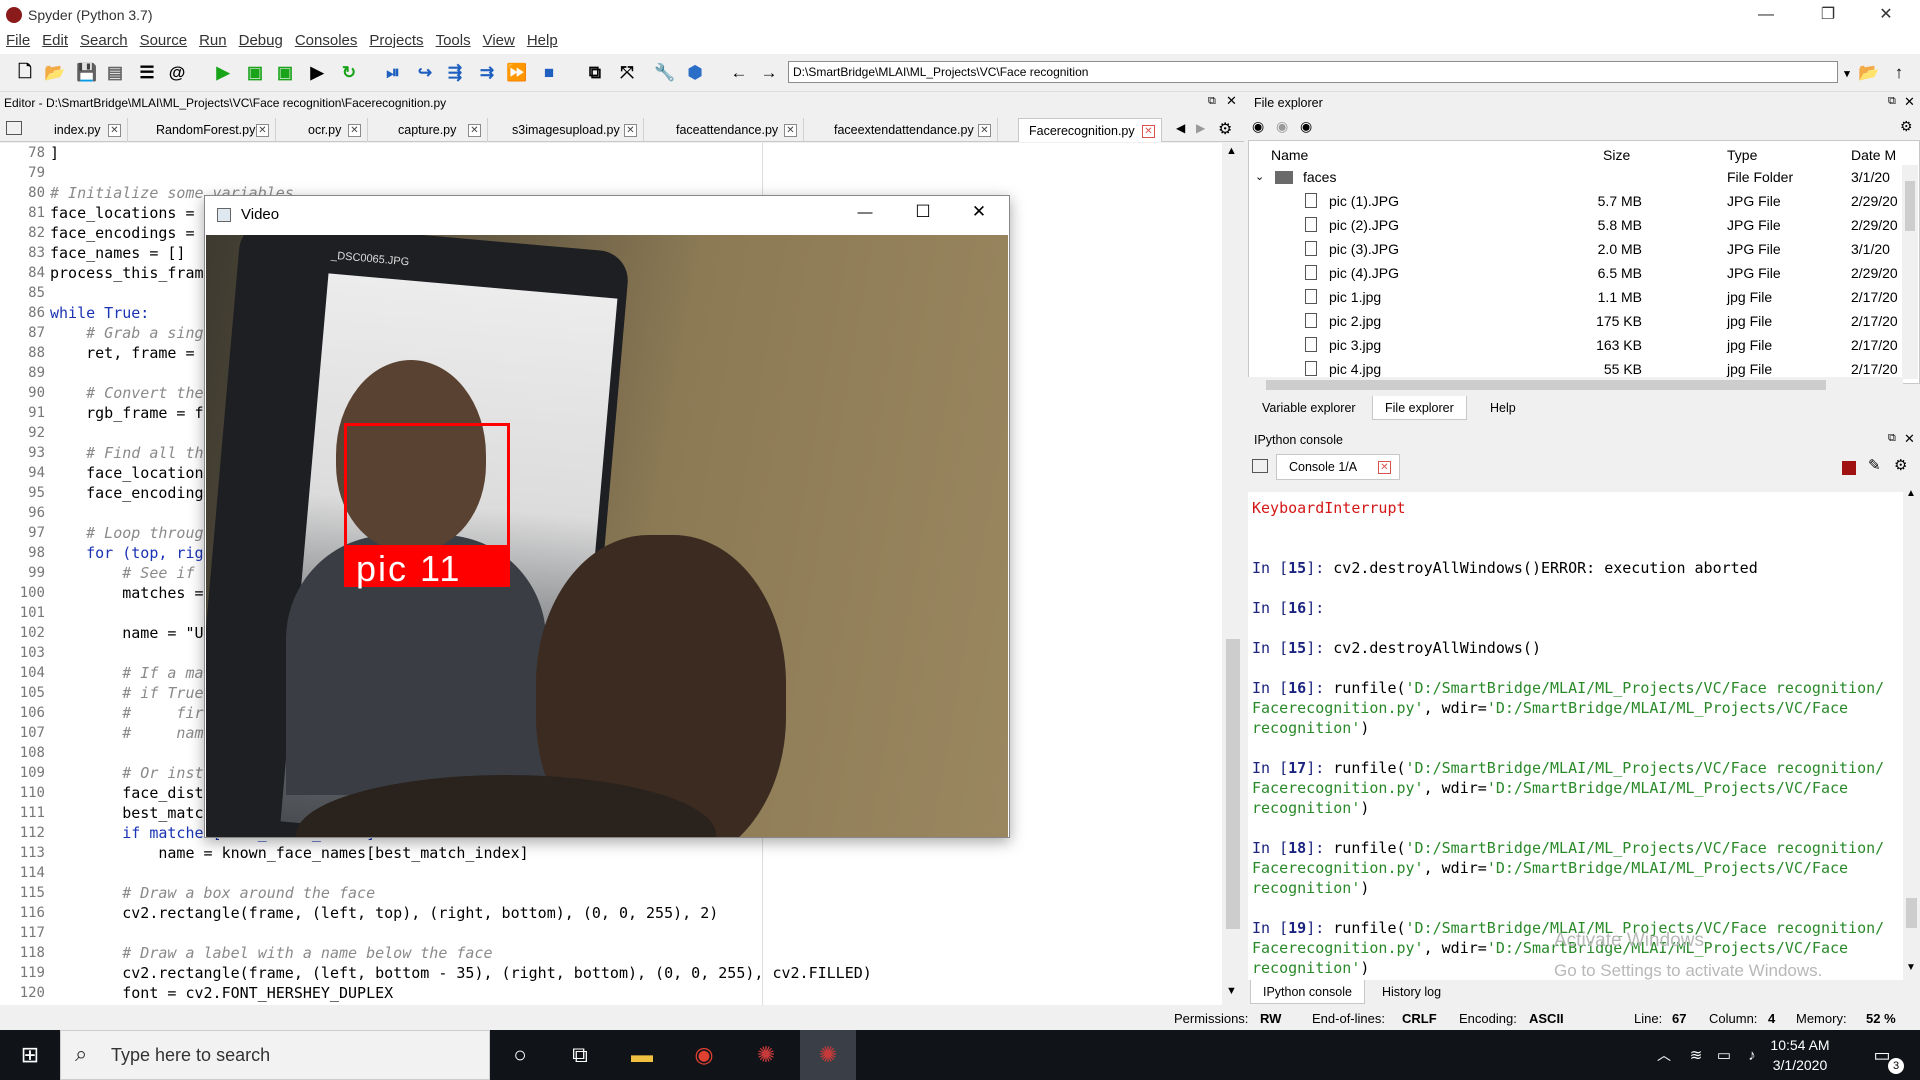 The image size is (1920, 1080). I want to click on forward-icon: ◉, so click(1282, 126).